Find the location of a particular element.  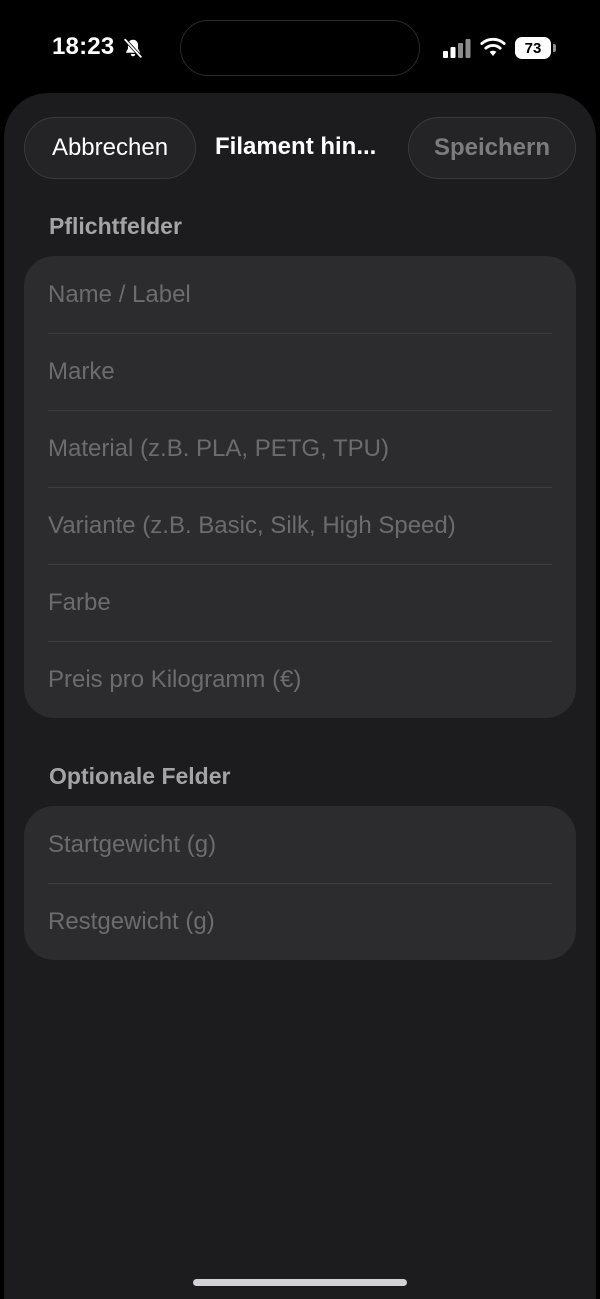

field-row-name is located at coordinates (300, 294).